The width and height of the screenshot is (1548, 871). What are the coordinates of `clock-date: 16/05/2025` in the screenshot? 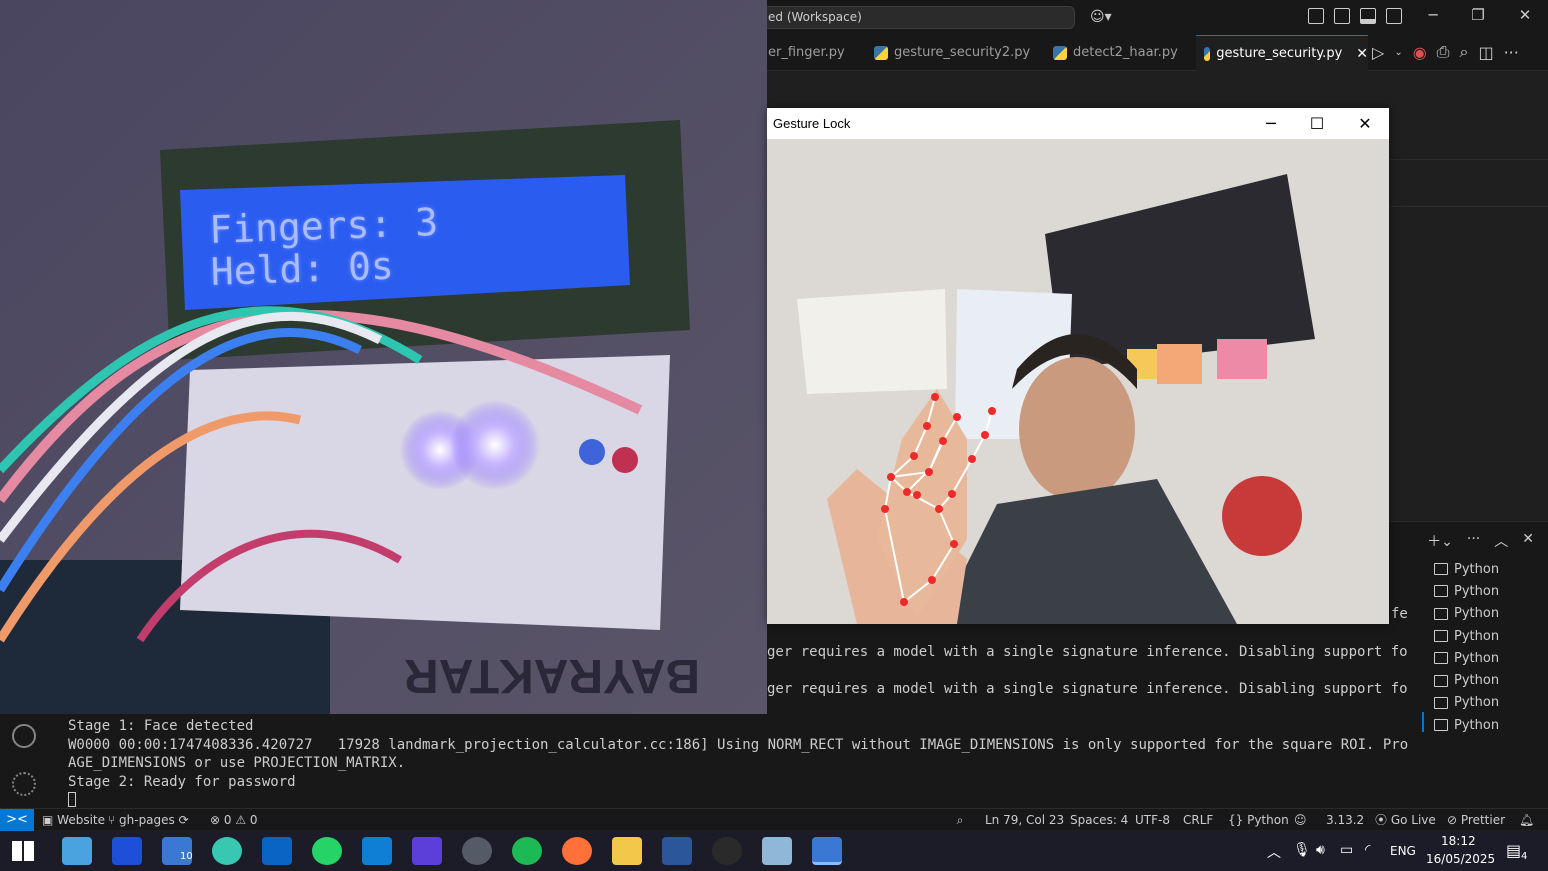 It's located at (1460, 859).